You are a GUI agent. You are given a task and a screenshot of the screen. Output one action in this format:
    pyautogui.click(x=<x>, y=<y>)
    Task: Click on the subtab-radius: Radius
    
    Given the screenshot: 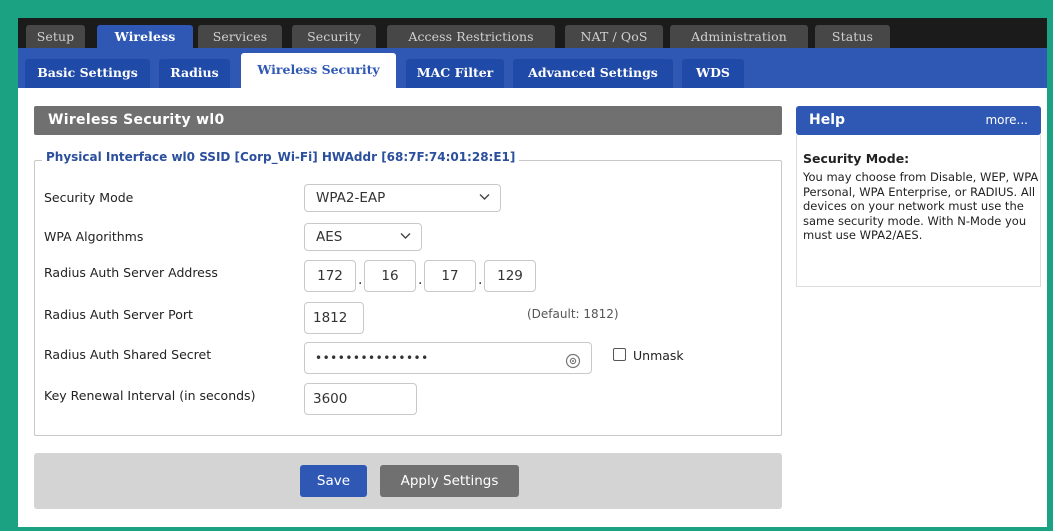 What is the action you would take?
    pyautogui.click(x=194, y=73)
    